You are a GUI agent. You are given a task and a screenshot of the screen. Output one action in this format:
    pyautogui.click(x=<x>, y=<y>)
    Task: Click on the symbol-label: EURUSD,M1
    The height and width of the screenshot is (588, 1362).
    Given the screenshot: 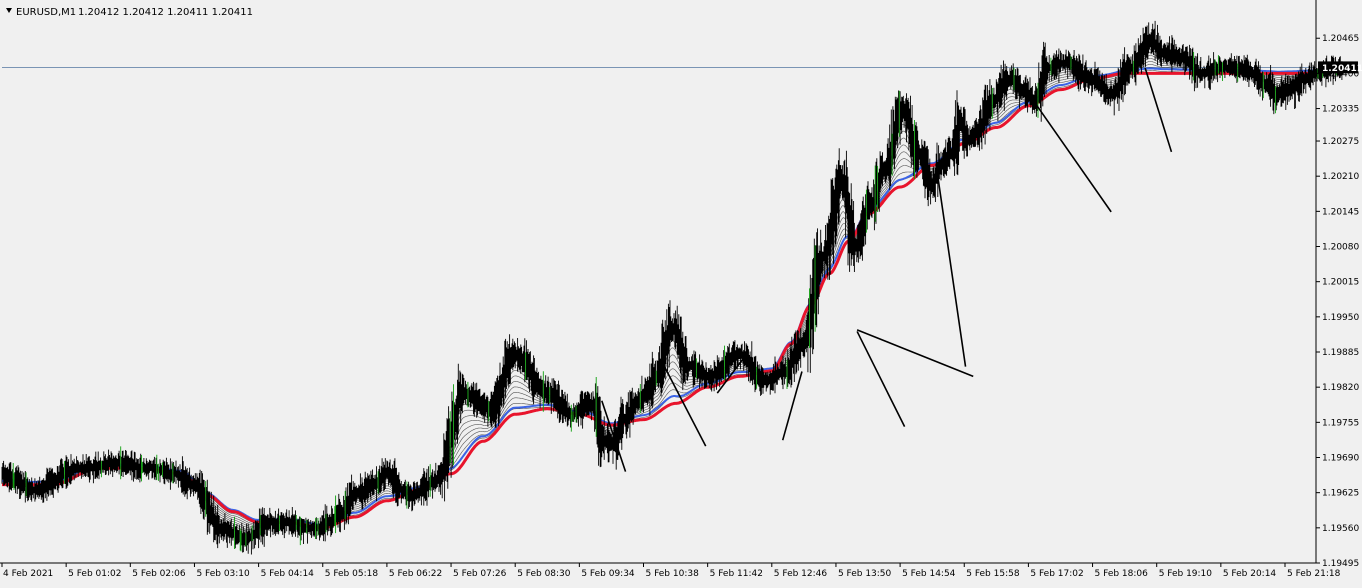 What is the action you would take?
    pyautogui.click(x=46, y=12)
    